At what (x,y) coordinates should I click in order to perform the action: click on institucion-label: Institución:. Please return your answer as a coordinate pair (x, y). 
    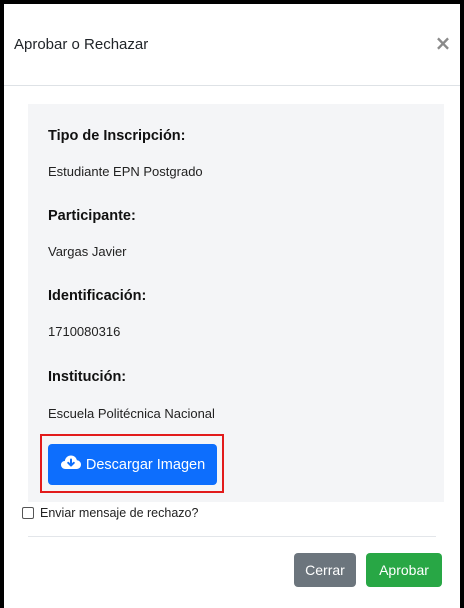
    Looking at the image, I should click on (87, 377).